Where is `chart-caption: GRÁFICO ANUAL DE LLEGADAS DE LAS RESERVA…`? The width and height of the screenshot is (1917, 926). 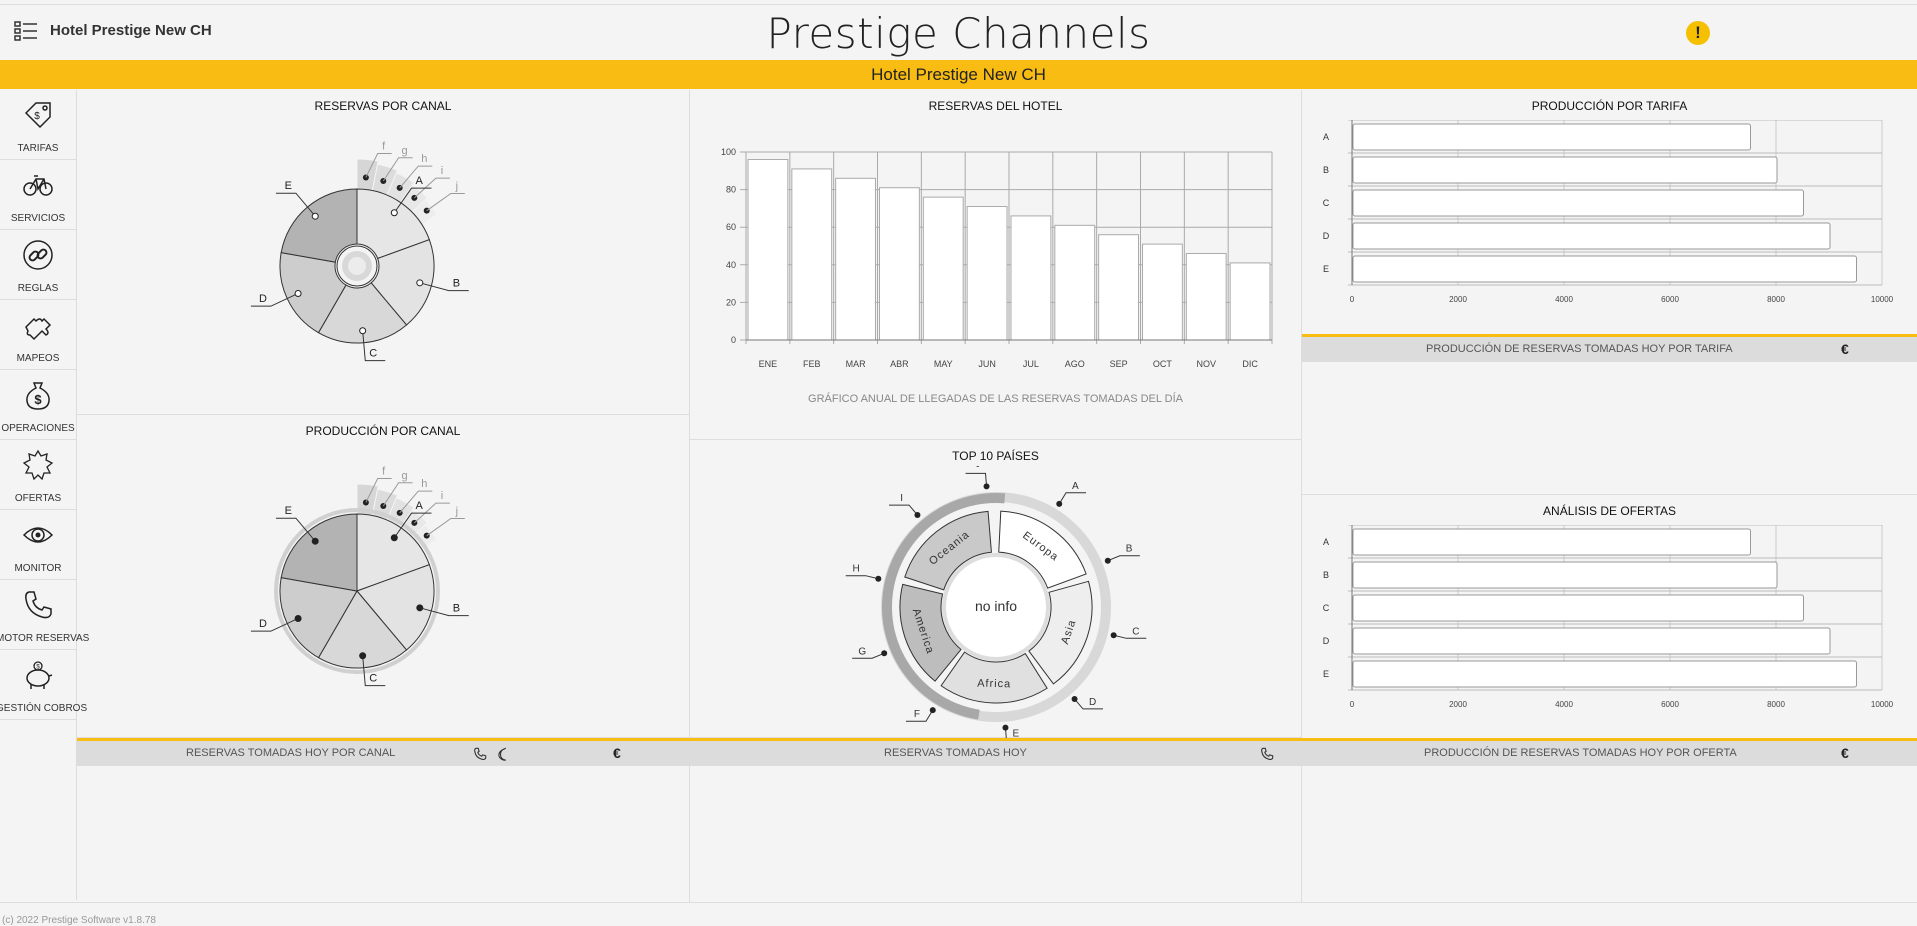
chart-caption: GRÁFICO ANUAL DE LLEGADAS DE LAS RESERVA… is located at coordinates (995, 399).